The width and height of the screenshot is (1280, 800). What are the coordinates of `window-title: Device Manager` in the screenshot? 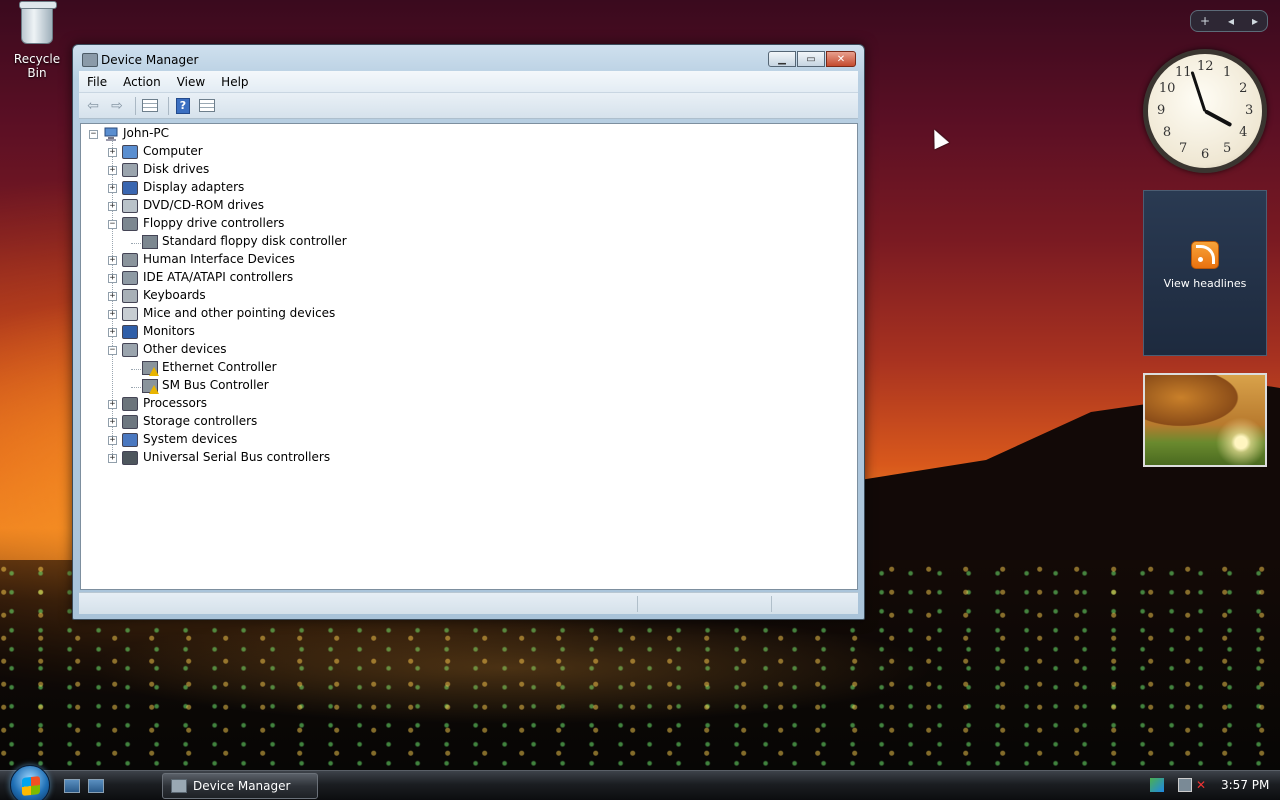 It's located at (150, 60).